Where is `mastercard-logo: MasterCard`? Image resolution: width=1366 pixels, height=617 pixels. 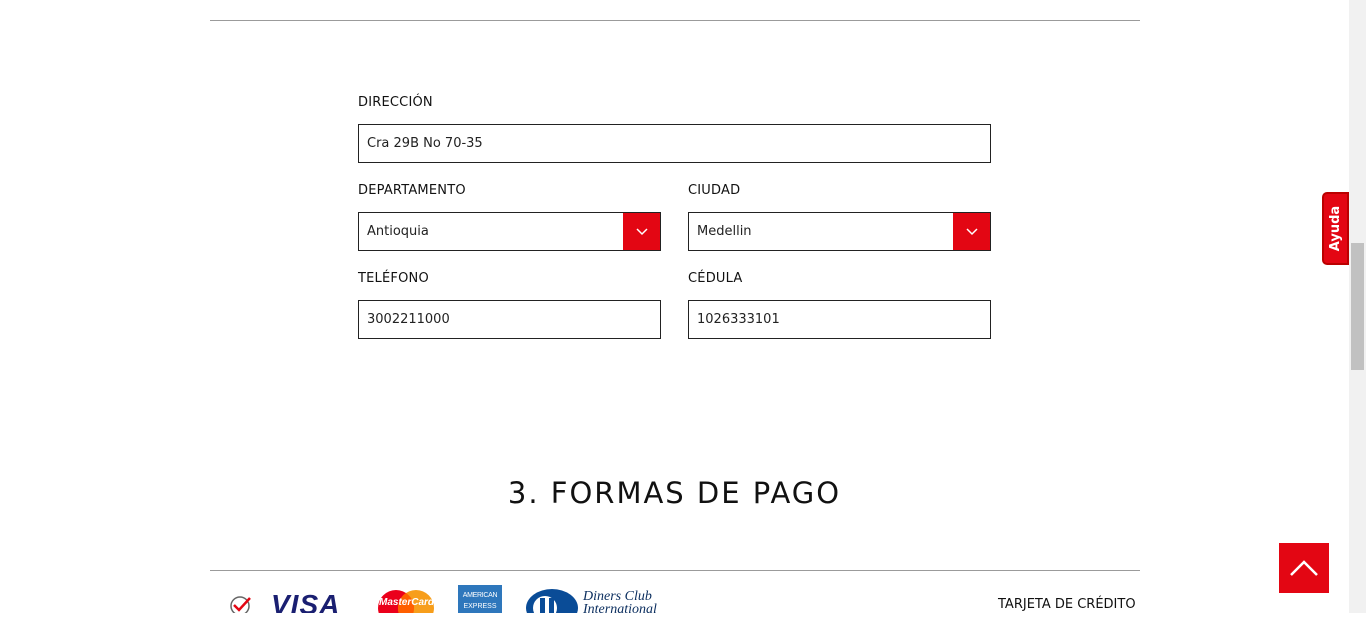 mastercard-logo: MasterCard is located at coordinates (406, 600).